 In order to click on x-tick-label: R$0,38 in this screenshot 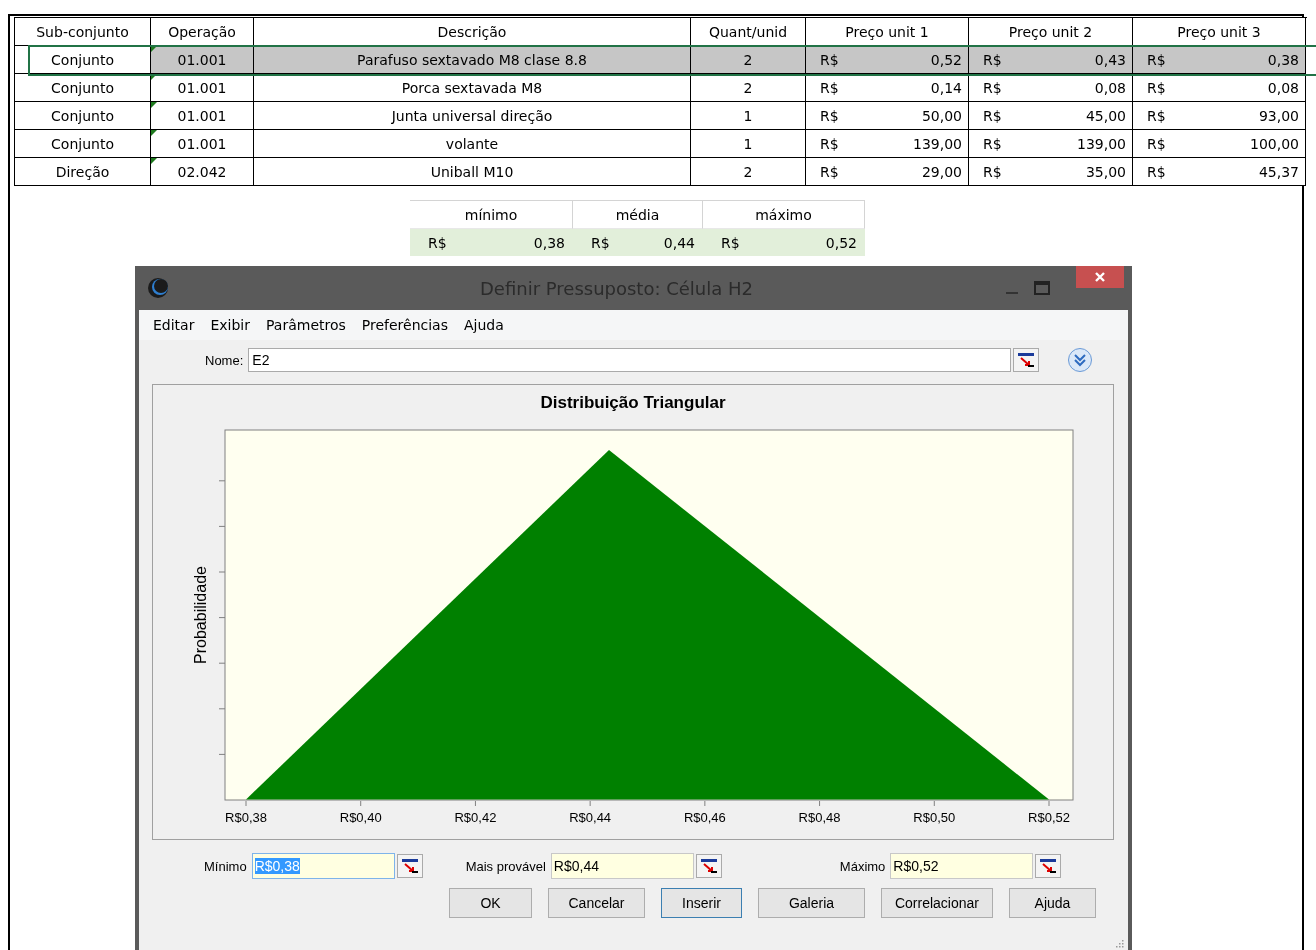, I will do `click(246, 817)`.